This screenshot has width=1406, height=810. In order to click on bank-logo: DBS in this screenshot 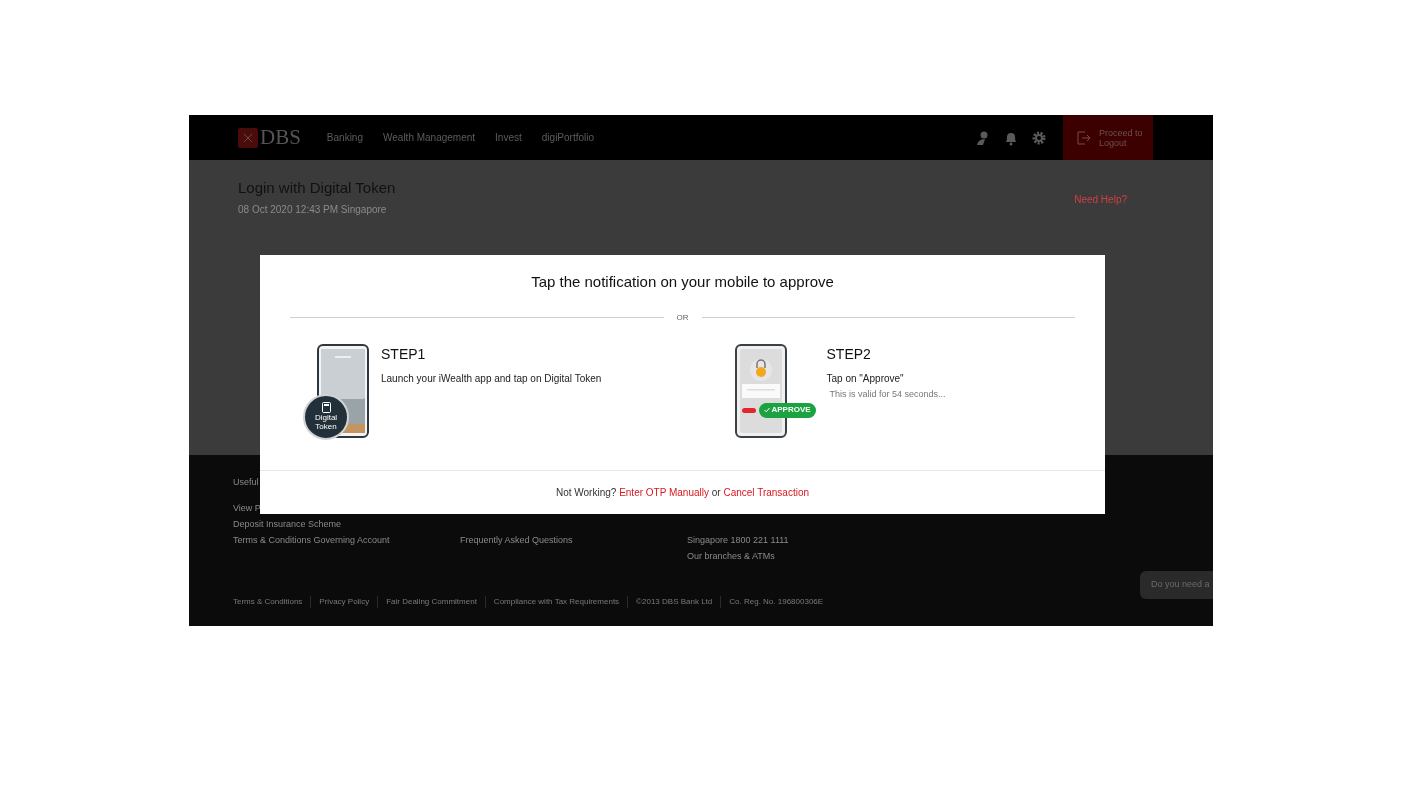, I will do `click(269, 137)`.